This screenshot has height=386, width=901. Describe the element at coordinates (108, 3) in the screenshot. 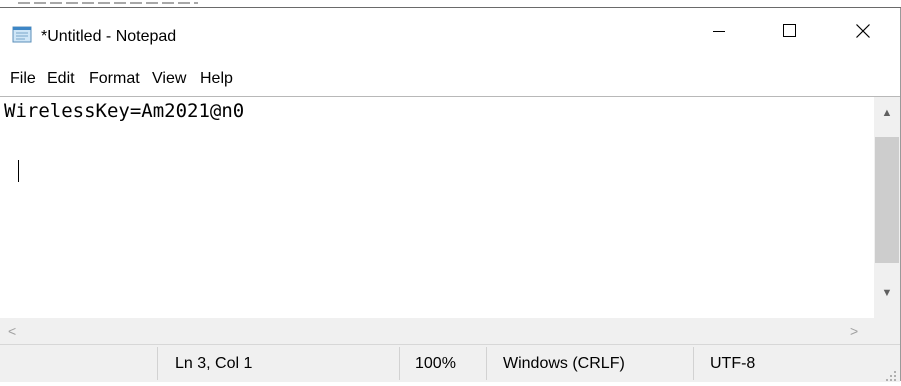

I see `background-text-fragment` at that location.